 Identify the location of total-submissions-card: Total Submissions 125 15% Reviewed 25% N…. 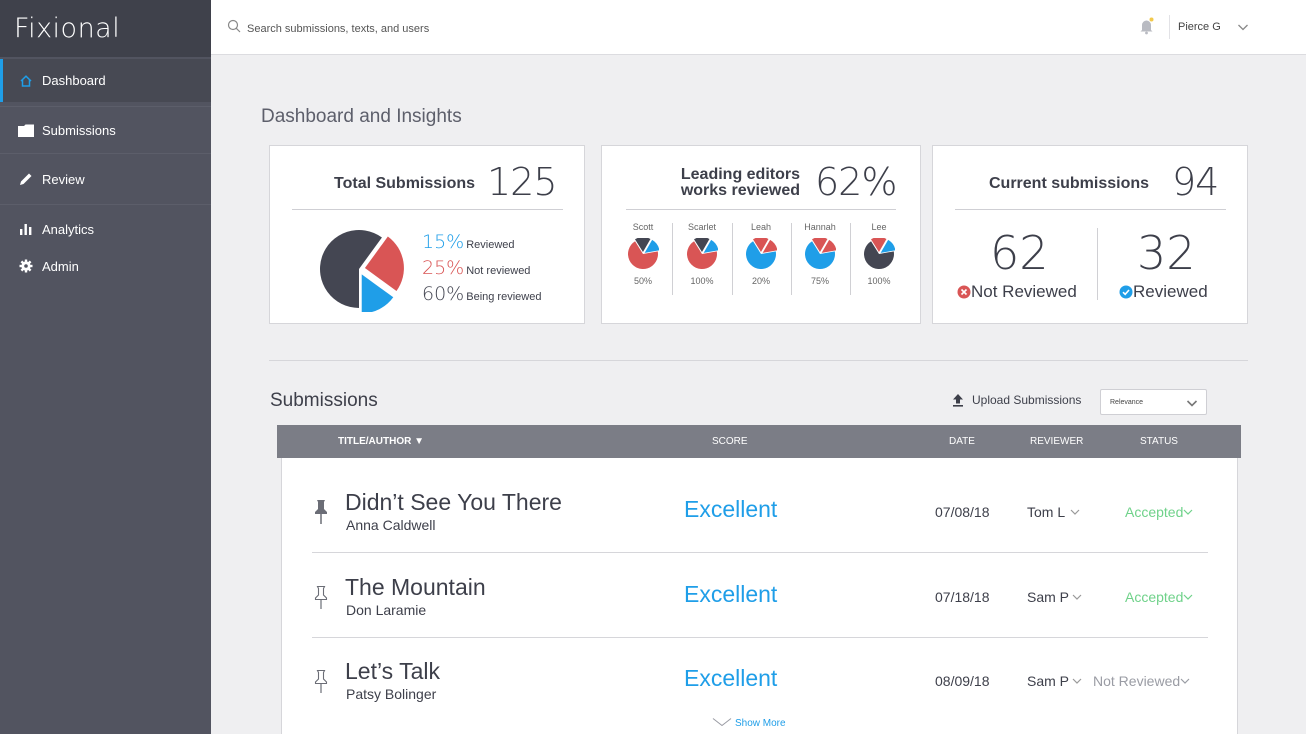
(427, 234).